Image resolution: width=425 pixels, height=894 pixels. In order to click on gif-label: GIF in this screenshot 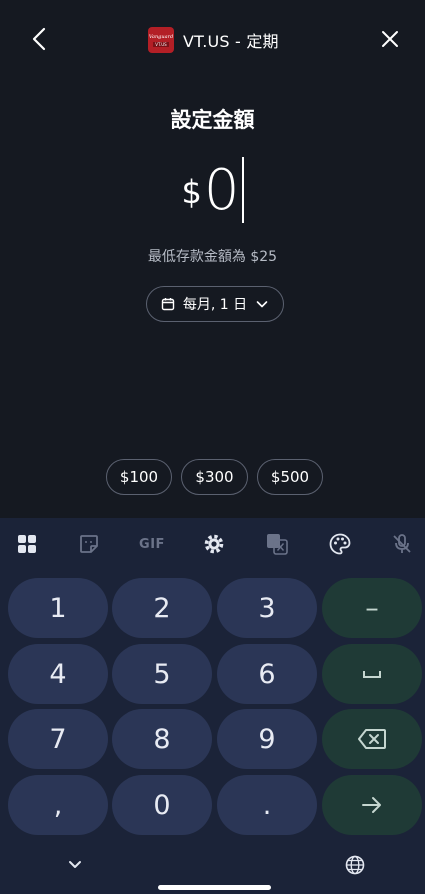, I will do `click(152, 544)`.